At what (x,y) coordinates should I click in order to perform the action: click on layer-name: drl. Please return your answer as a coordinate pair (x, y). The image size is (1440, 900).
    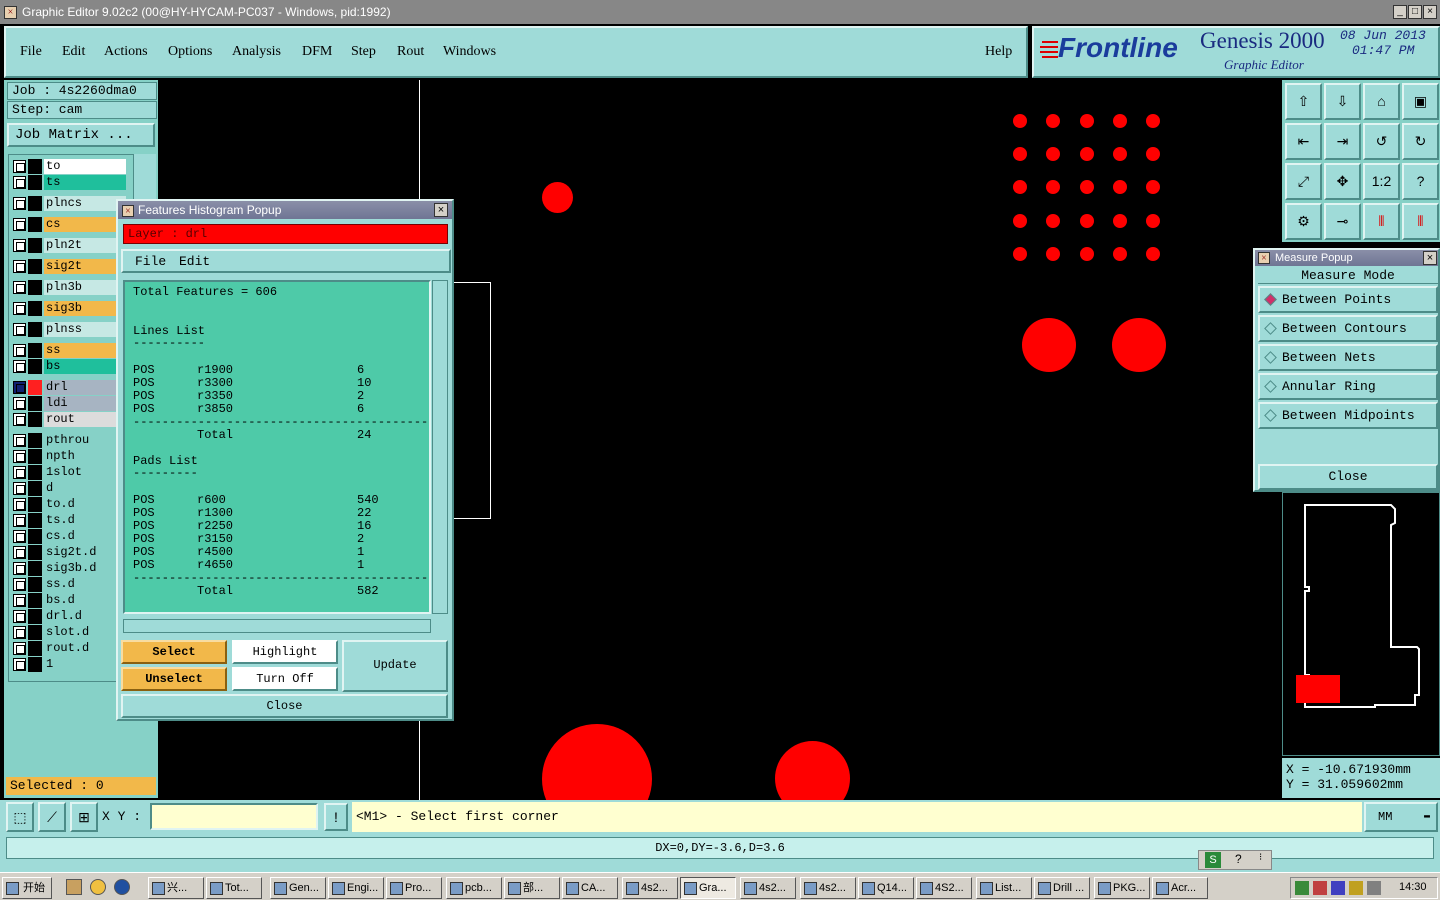
    Looking at the image, I should click on (85, 387).